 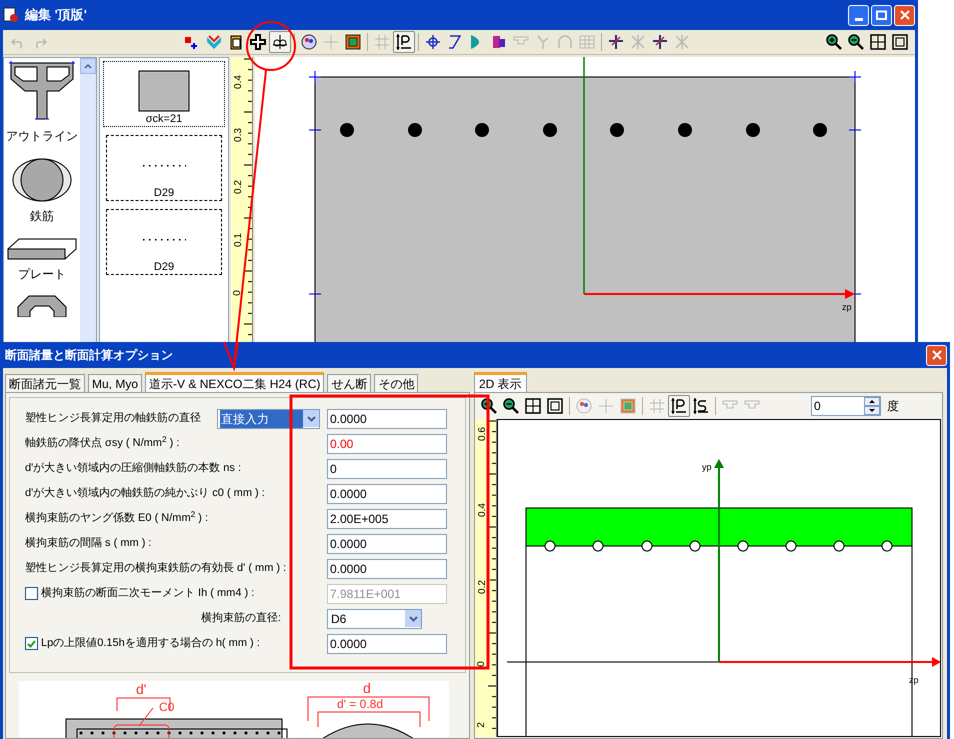 I want to click on minimize-button, so click(x=858, y=15).